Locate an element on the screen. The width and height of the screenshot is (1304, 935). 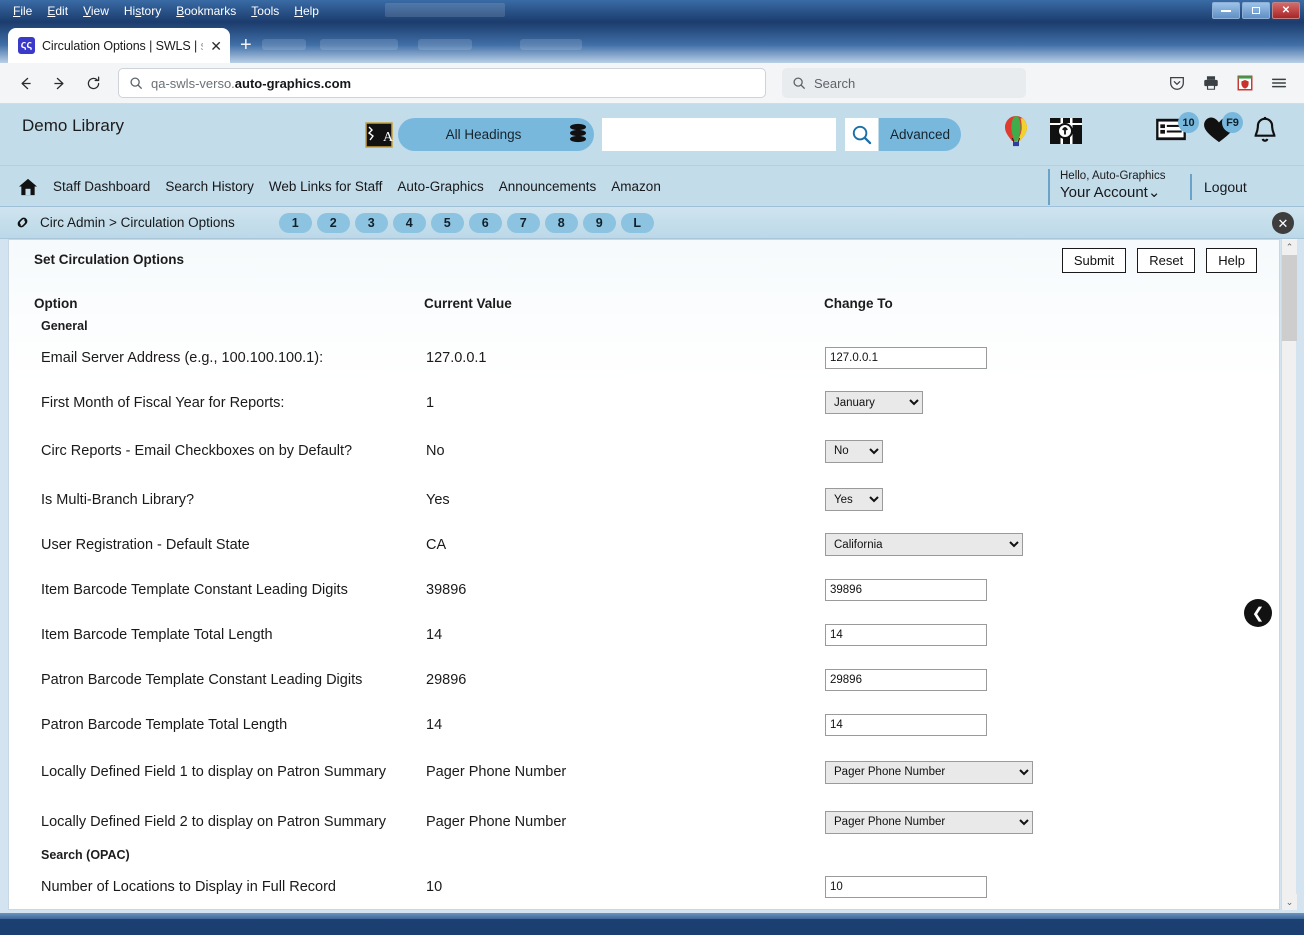
hot-air-balloon-icon is located at coordinates (1016, 135).